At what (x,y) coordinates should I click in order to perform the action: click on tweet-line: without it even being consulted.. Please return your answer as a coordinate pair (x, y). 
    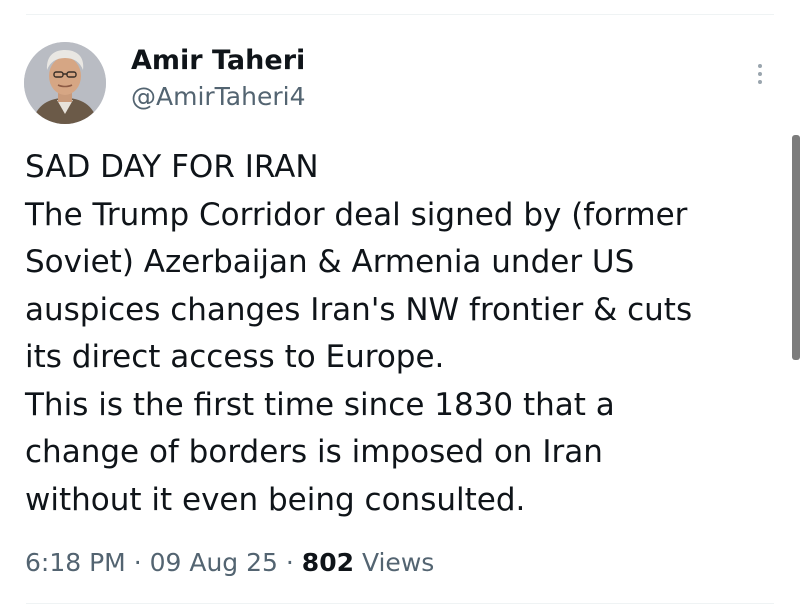
    Looking at the image, I should click on (275, 499).